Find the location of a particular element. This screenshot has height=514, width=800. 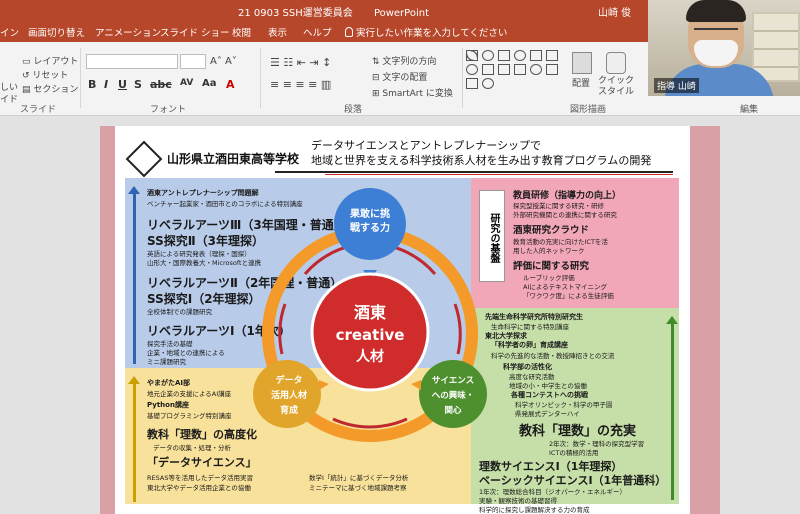

python-course-title: Python講座 is located at coordinates (168, 405).